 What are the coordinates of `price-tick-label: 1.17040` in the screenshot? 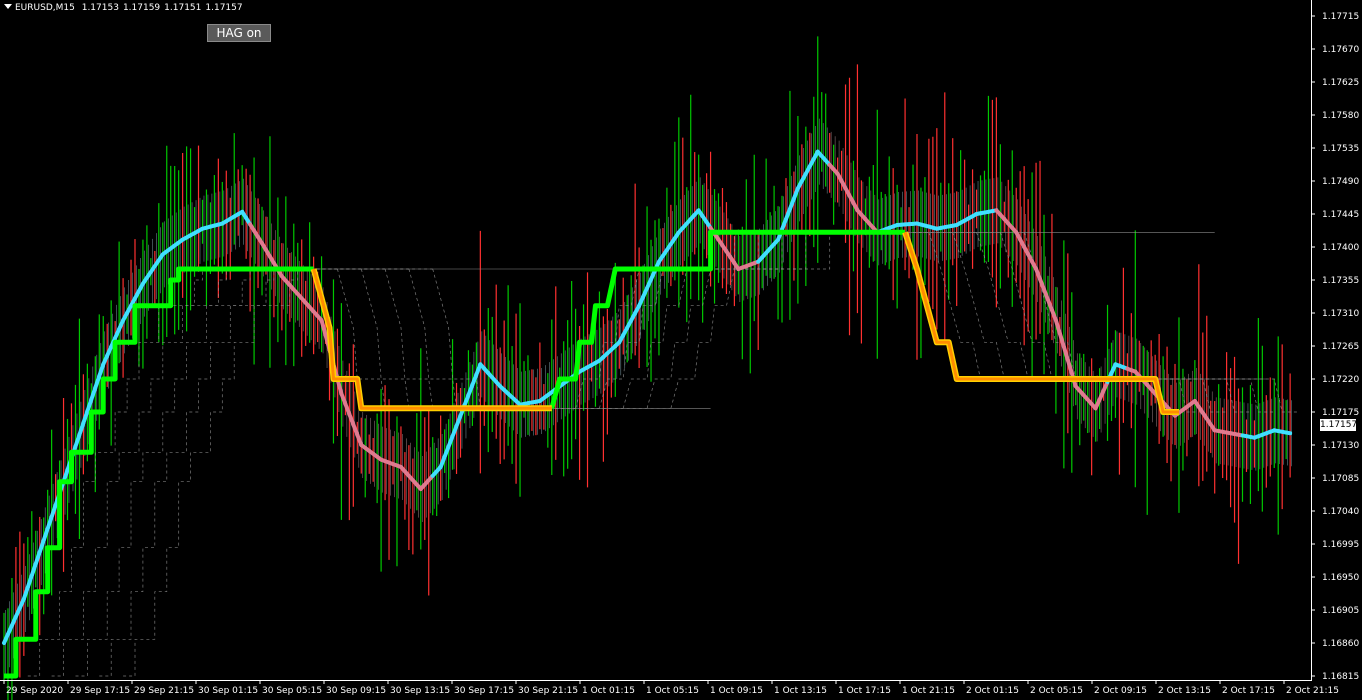 It's located at (1340, 512).